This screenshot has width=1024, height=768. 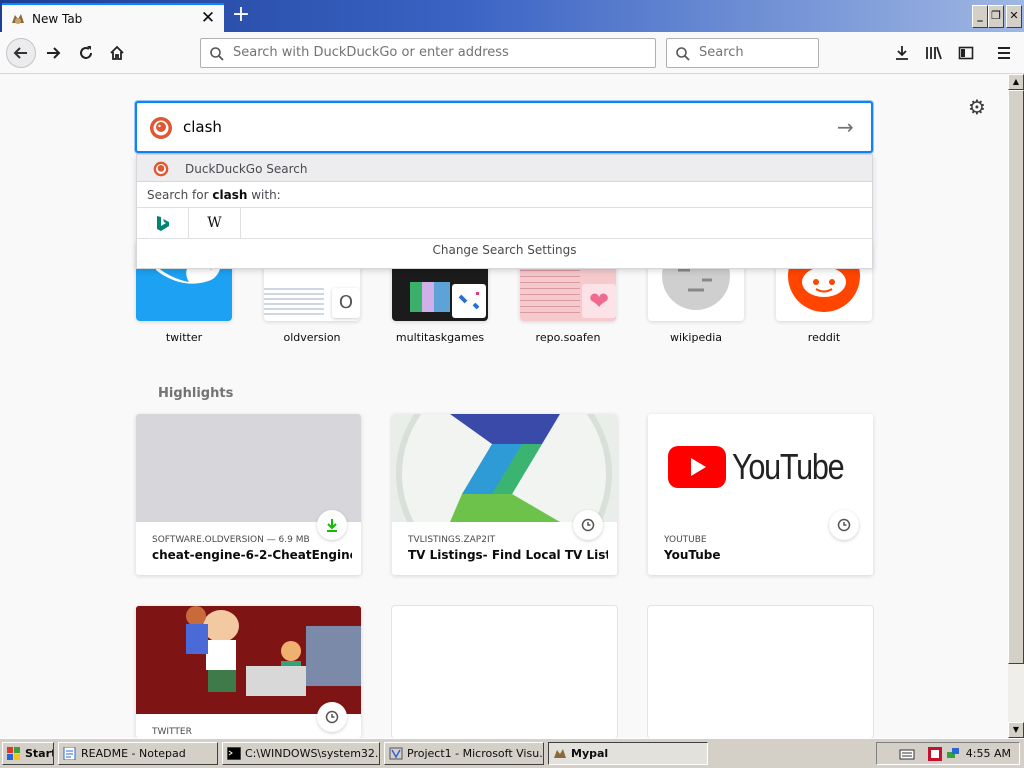 I want to click on navigation-bar, so click(x=512, y=53).